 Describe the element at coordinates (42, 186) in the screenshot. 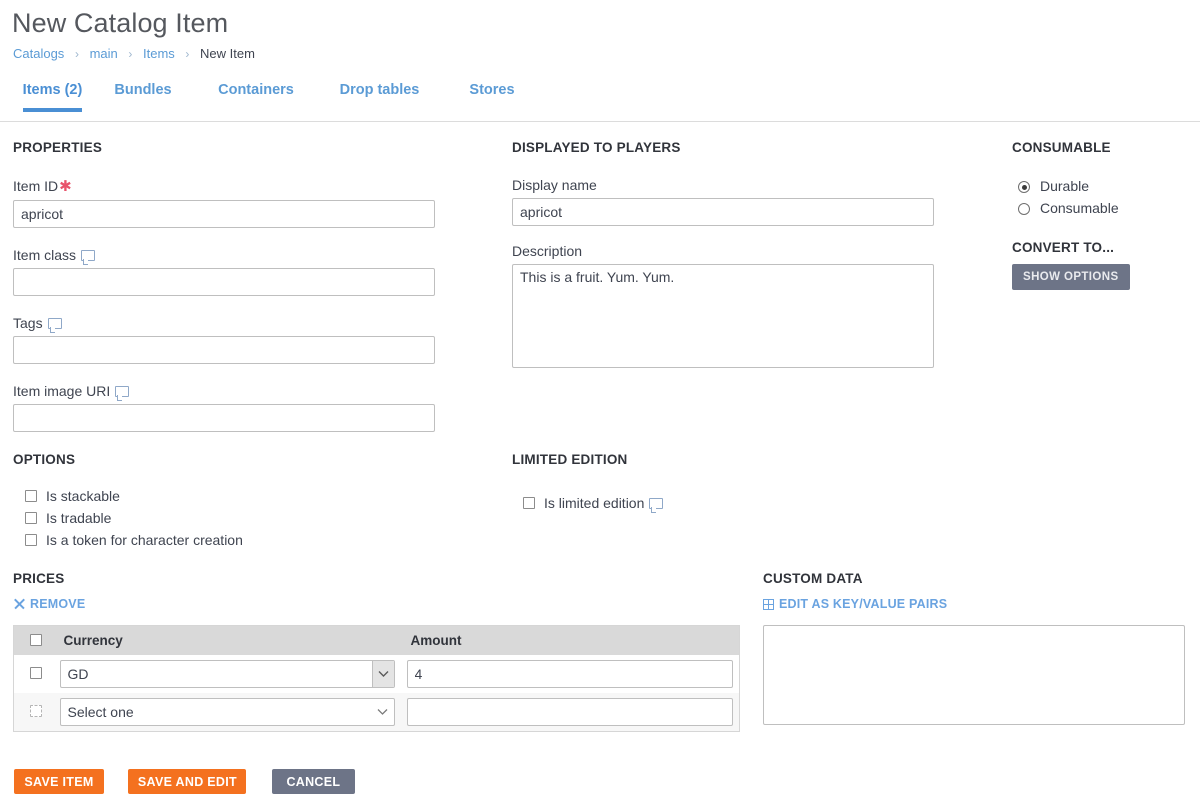

I see `item-id-label: Item ID✱` at that location.